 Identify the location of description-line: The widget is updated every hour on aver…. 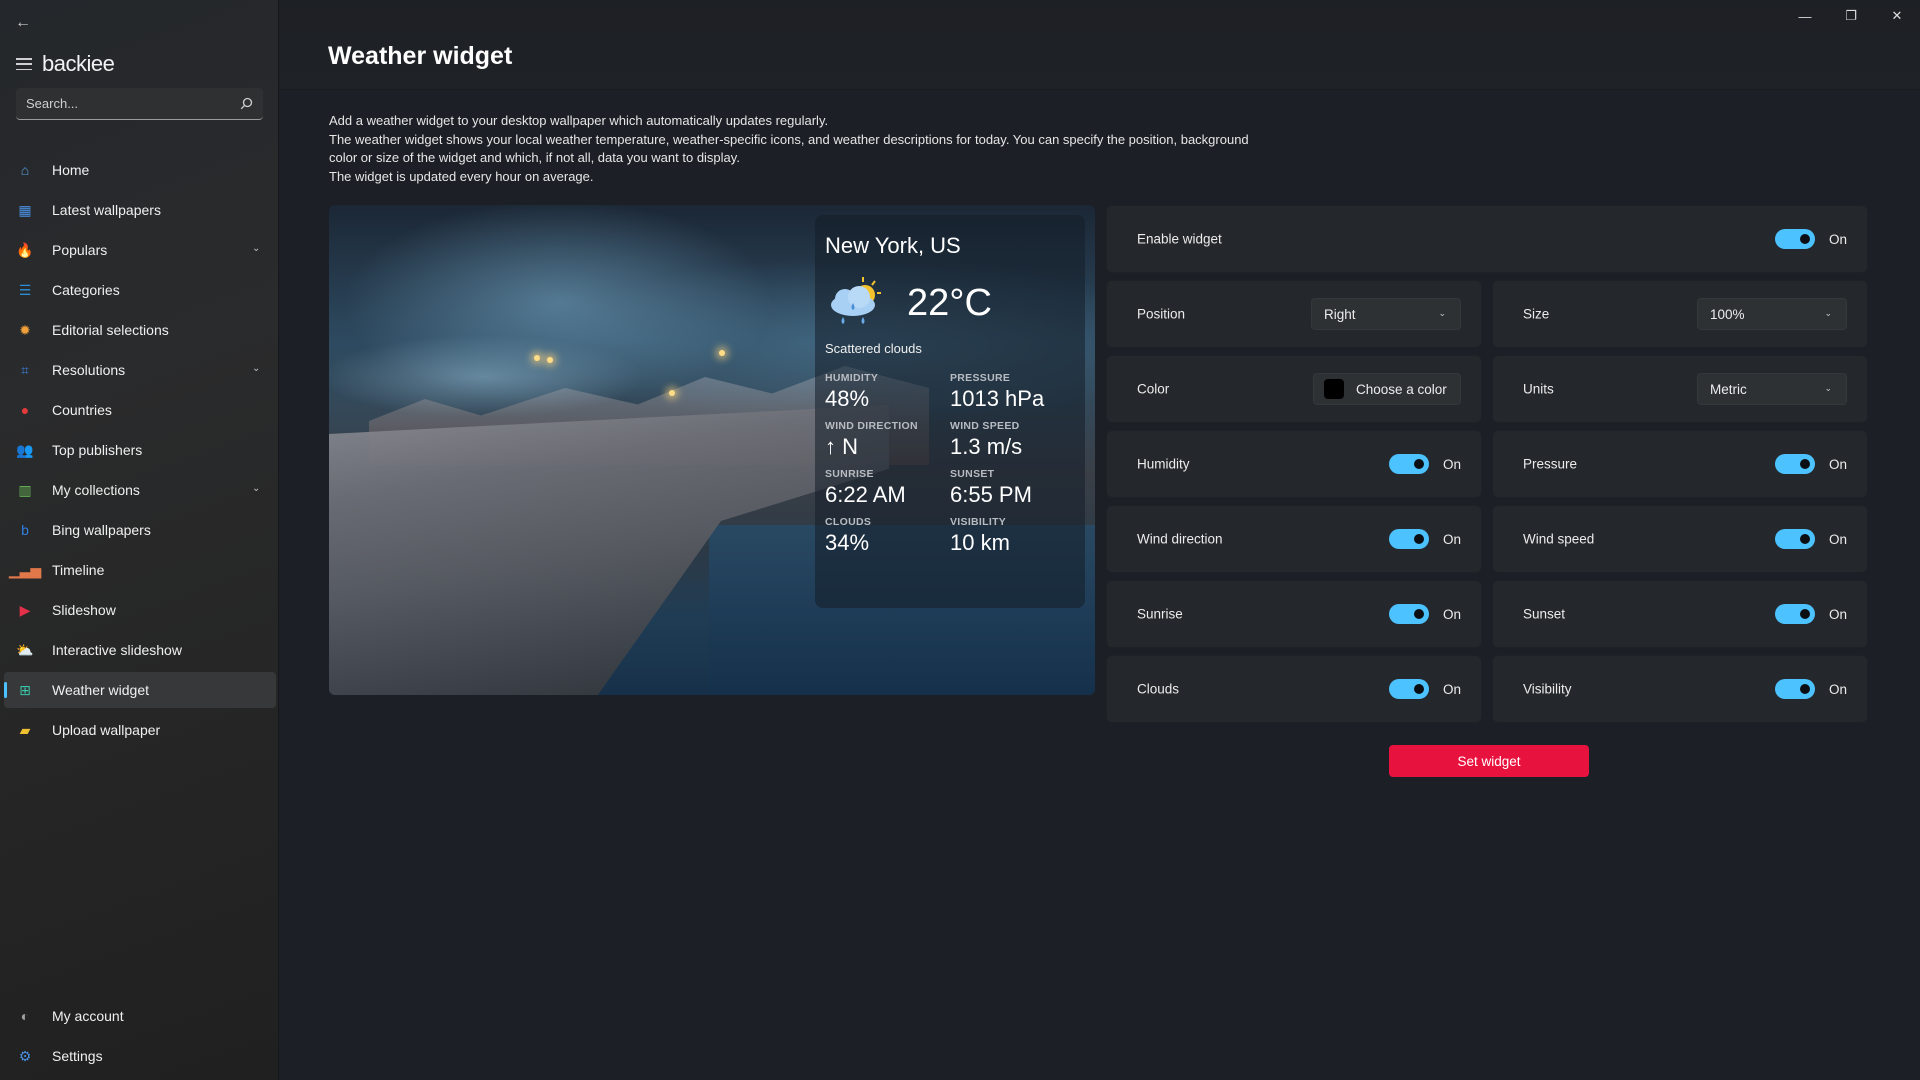
(461, 176).